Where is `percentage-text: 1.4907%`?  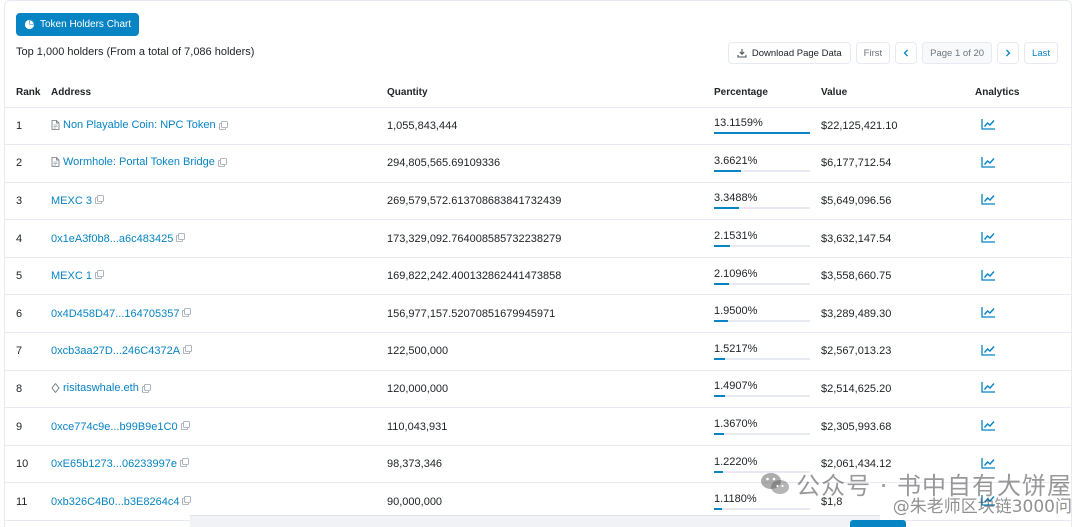 percentage-text: 1.4907% is located at coordinates (736, 386).